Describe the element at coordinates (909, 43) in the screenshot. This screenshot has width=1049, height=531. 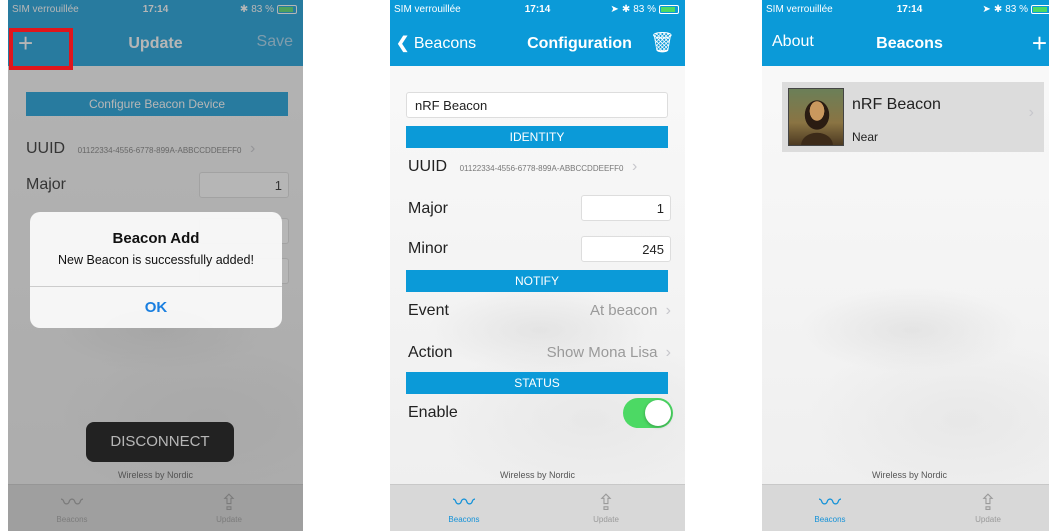
I see `page-title: Beacons` at that location.